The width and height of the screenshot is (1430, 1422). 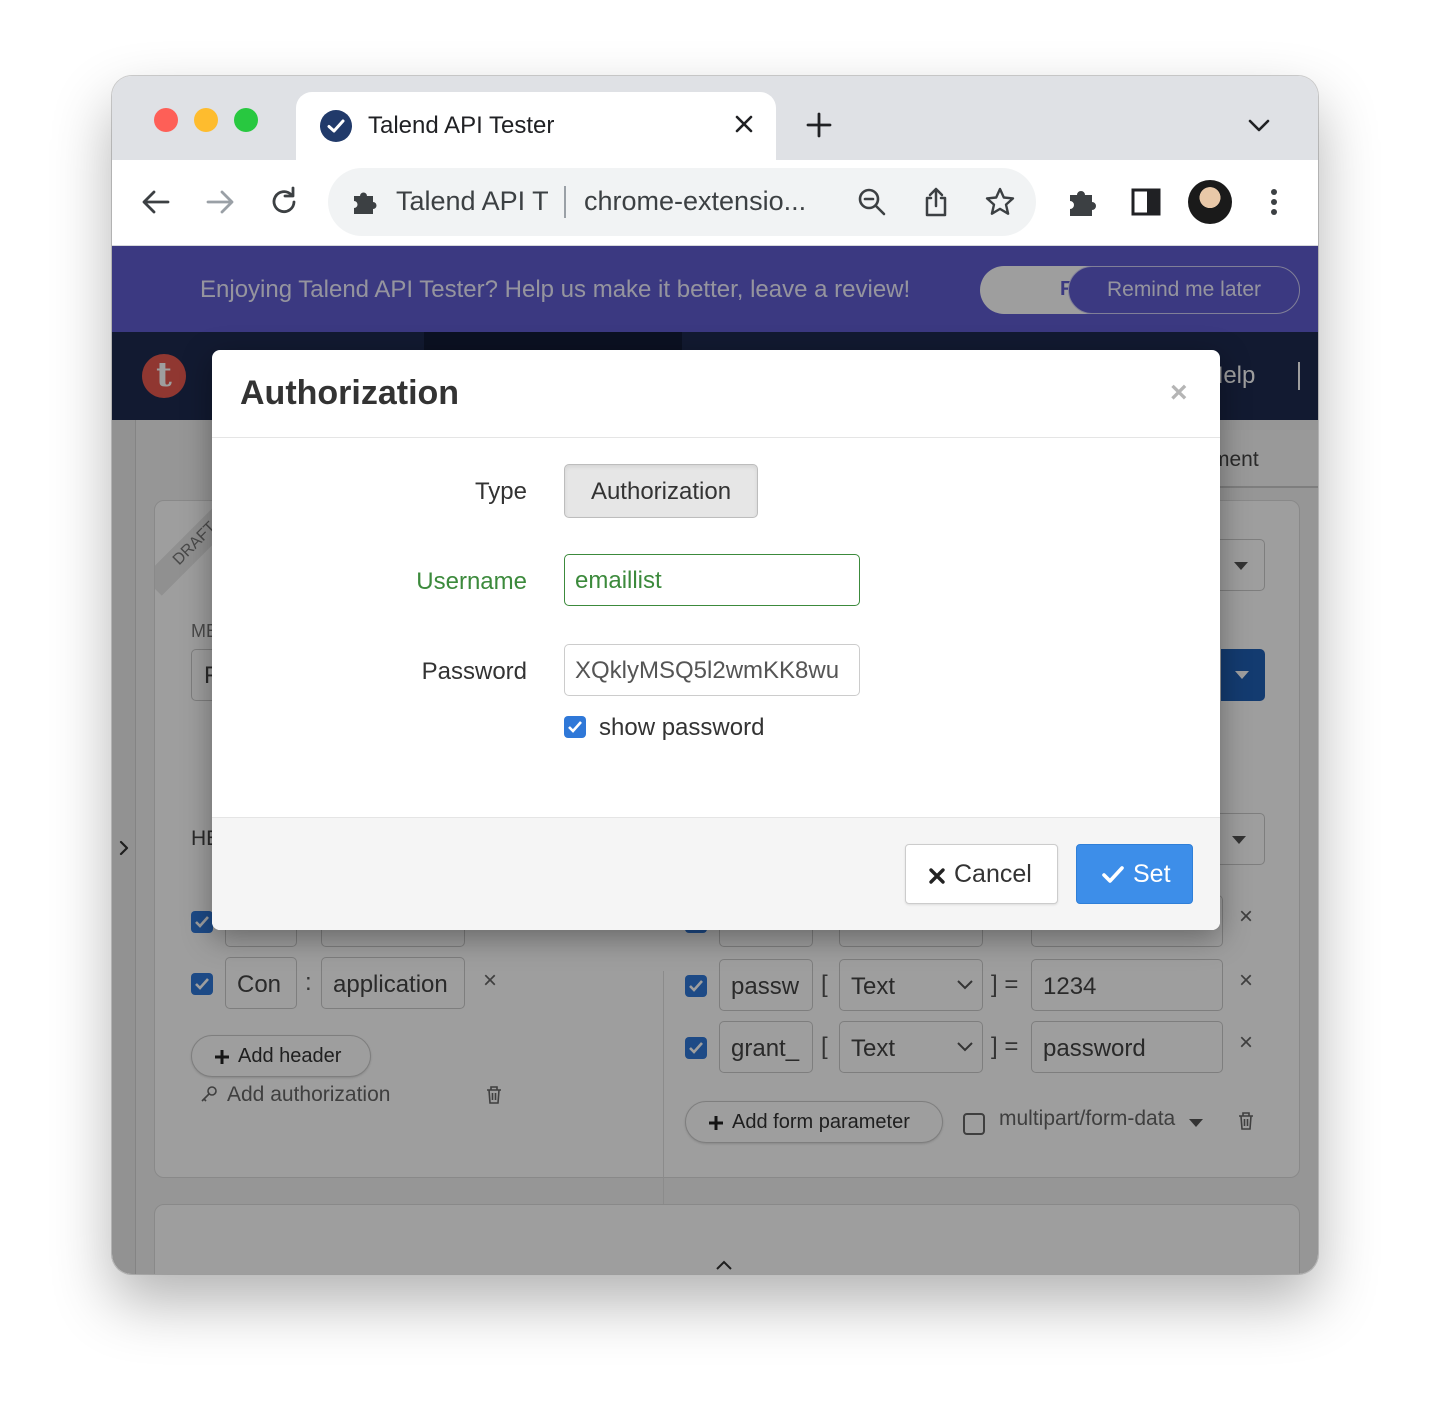 What do you see at coordinates (712, 580) in the screenshot?
I see `username-input: emaillist` at bounding box center [712, 580].